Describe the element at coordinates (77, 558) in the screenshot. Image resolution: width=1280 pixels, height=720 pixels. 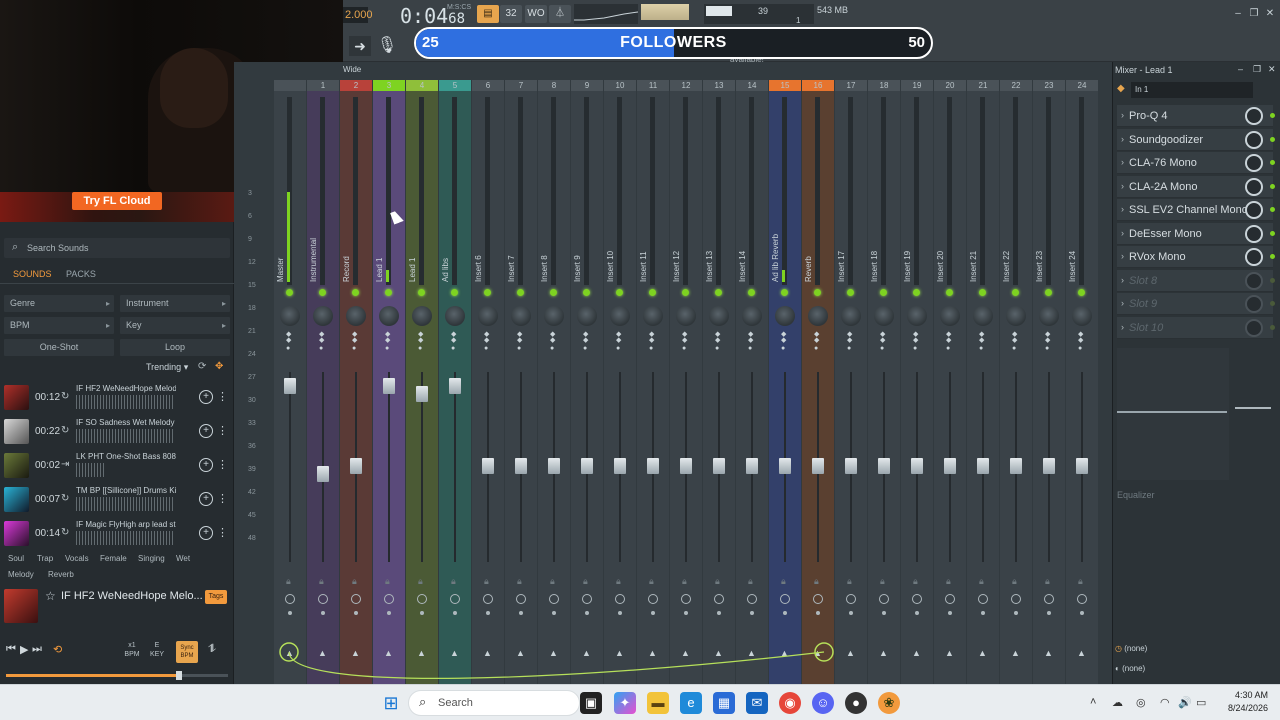
I see `tag-chip: Vocals` at that location.